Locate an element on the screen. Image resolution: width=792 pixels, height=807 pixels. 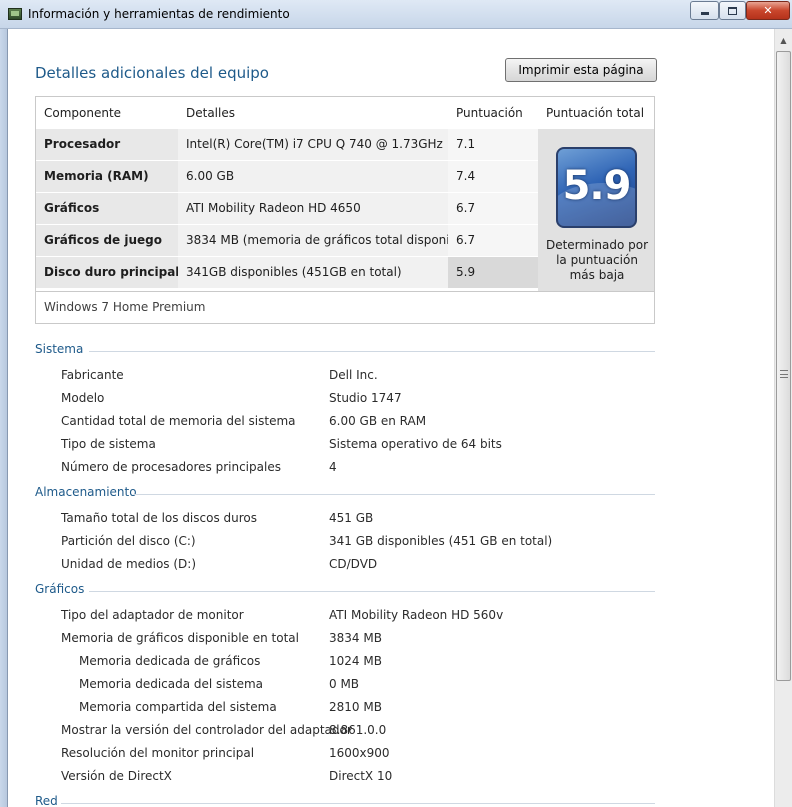
scroll-thumb is located at coordinates (783, 366).